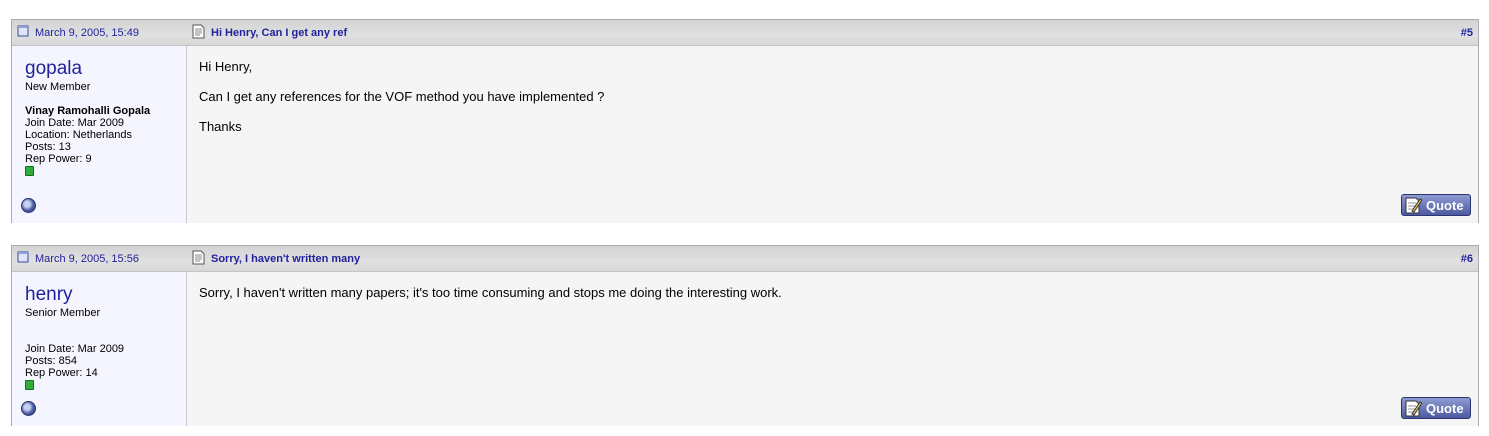 This screenshot has height=436, width=1489. I want to click on rep-power: Rep Power: 14, so click(61, 373).